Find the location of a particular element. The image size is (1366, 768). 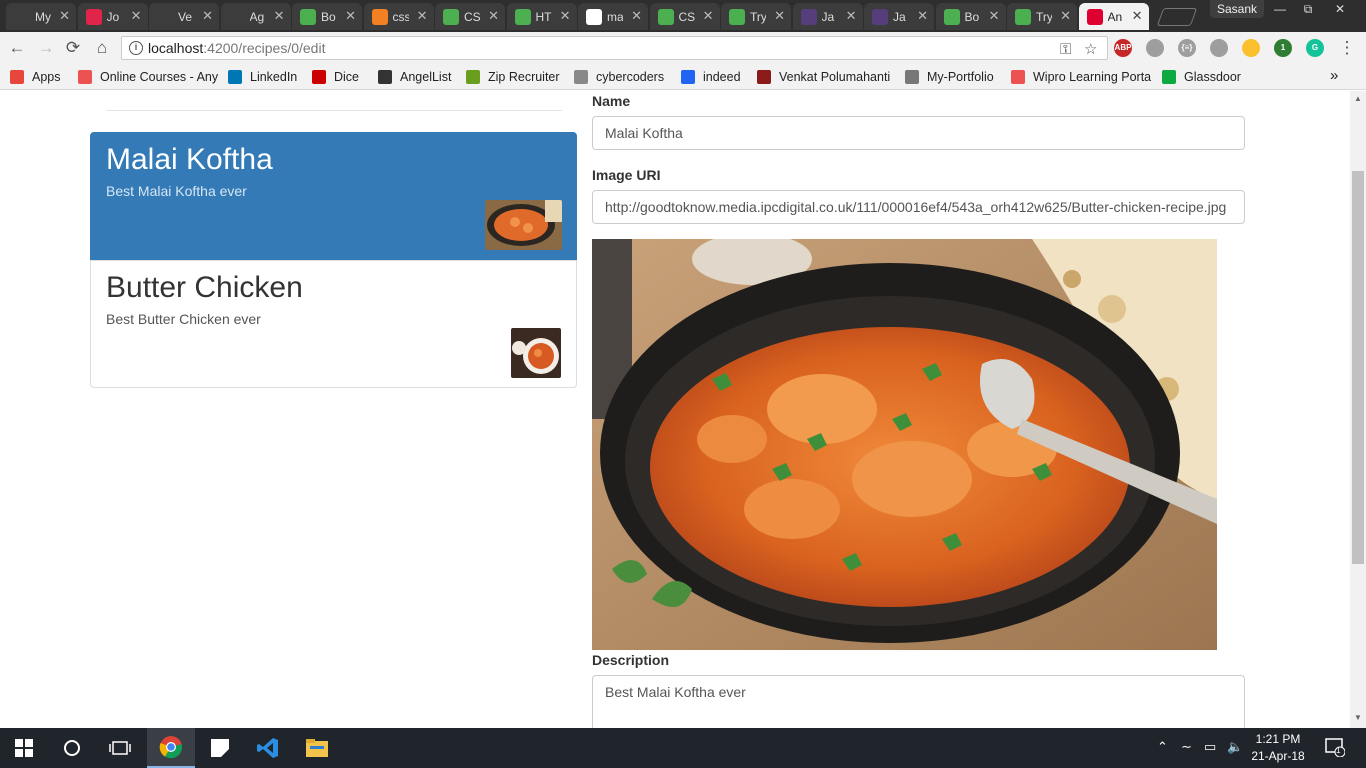

address-bar: i localhost:4200/recipes/0/edit ⚿ ☆ is located at coordinates (614, 48).